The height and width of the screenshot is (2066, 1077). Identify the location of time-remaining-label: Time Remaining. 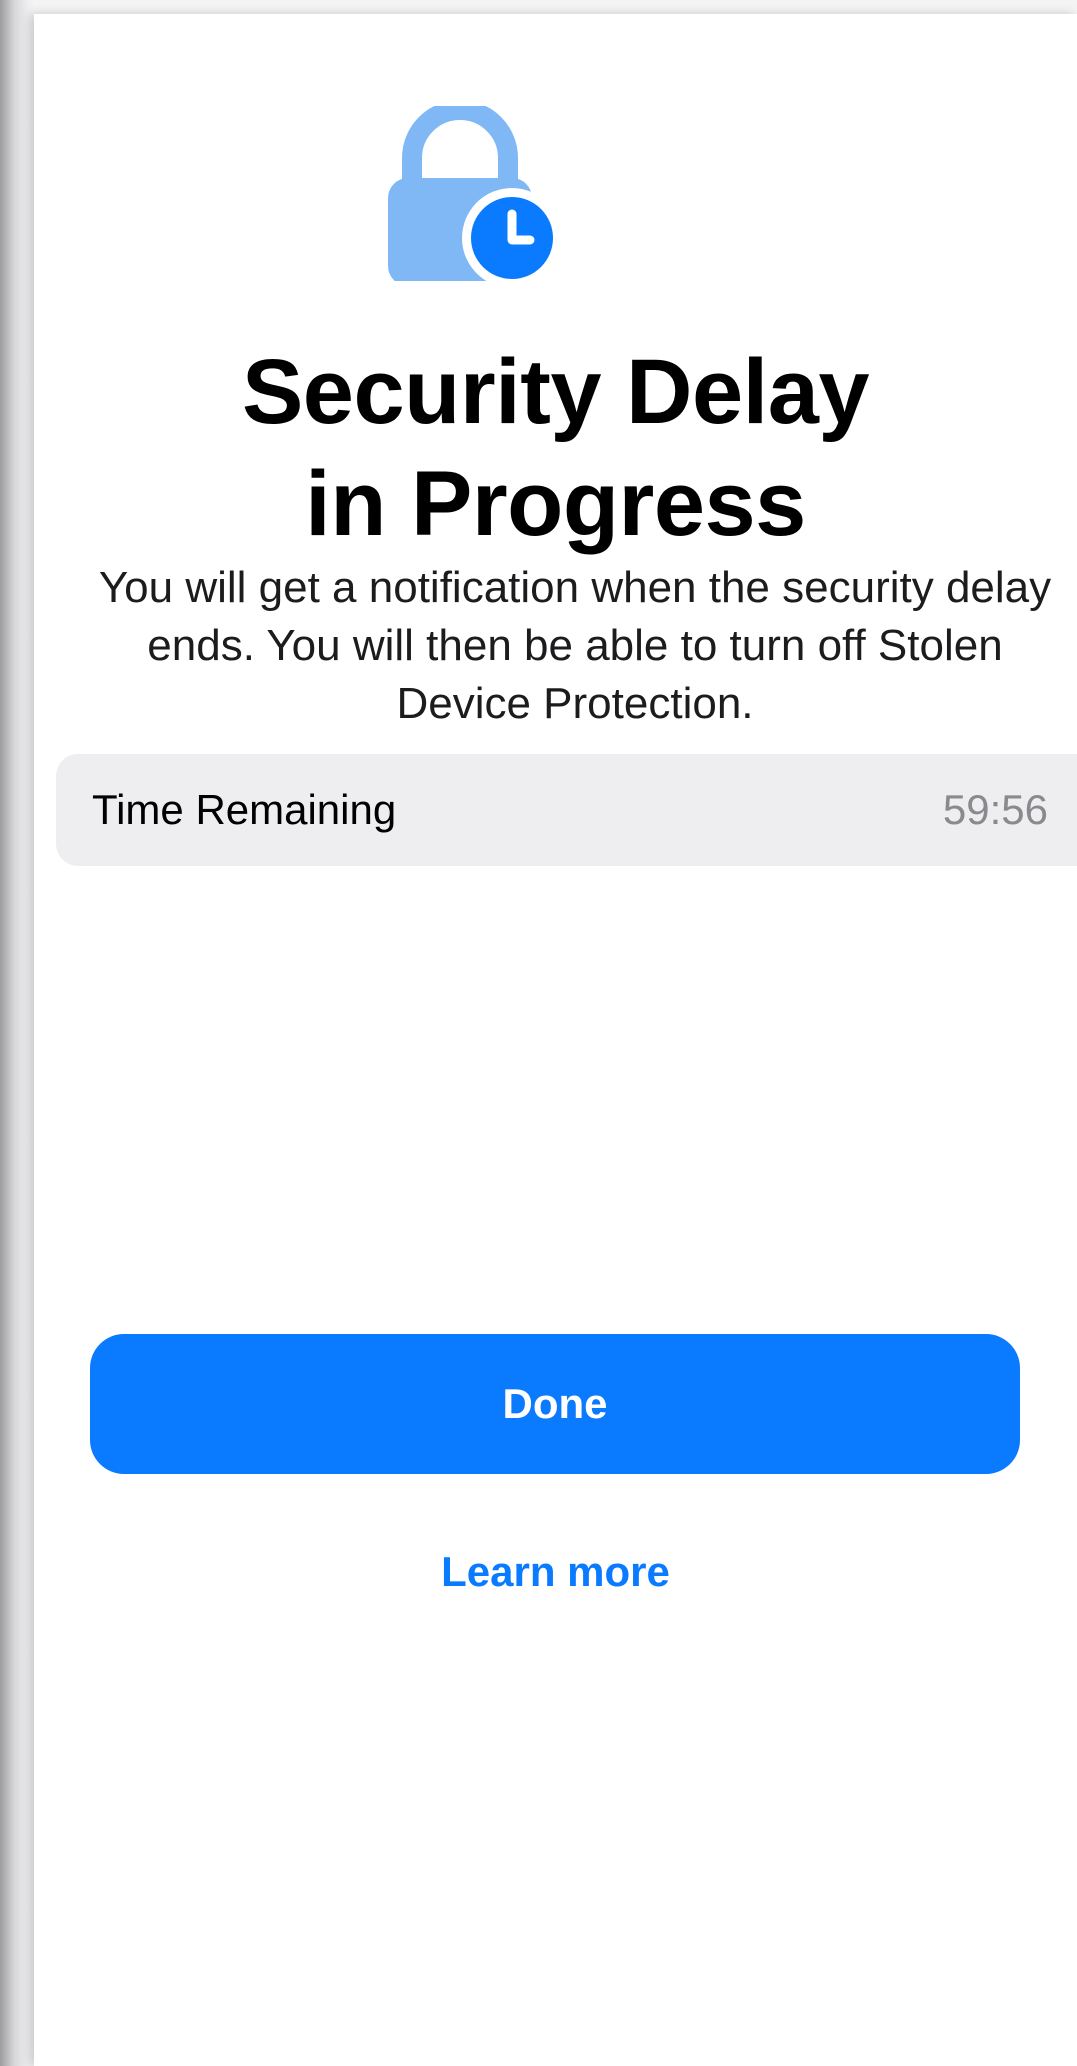
(244, 809).